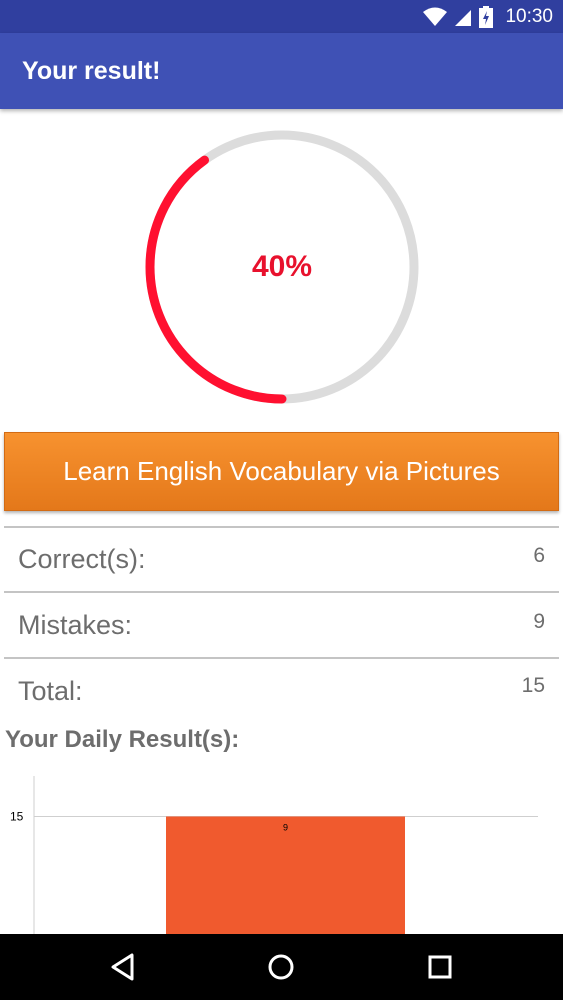  I want to click on correct-label: Correct(s):, so click(82, 559).